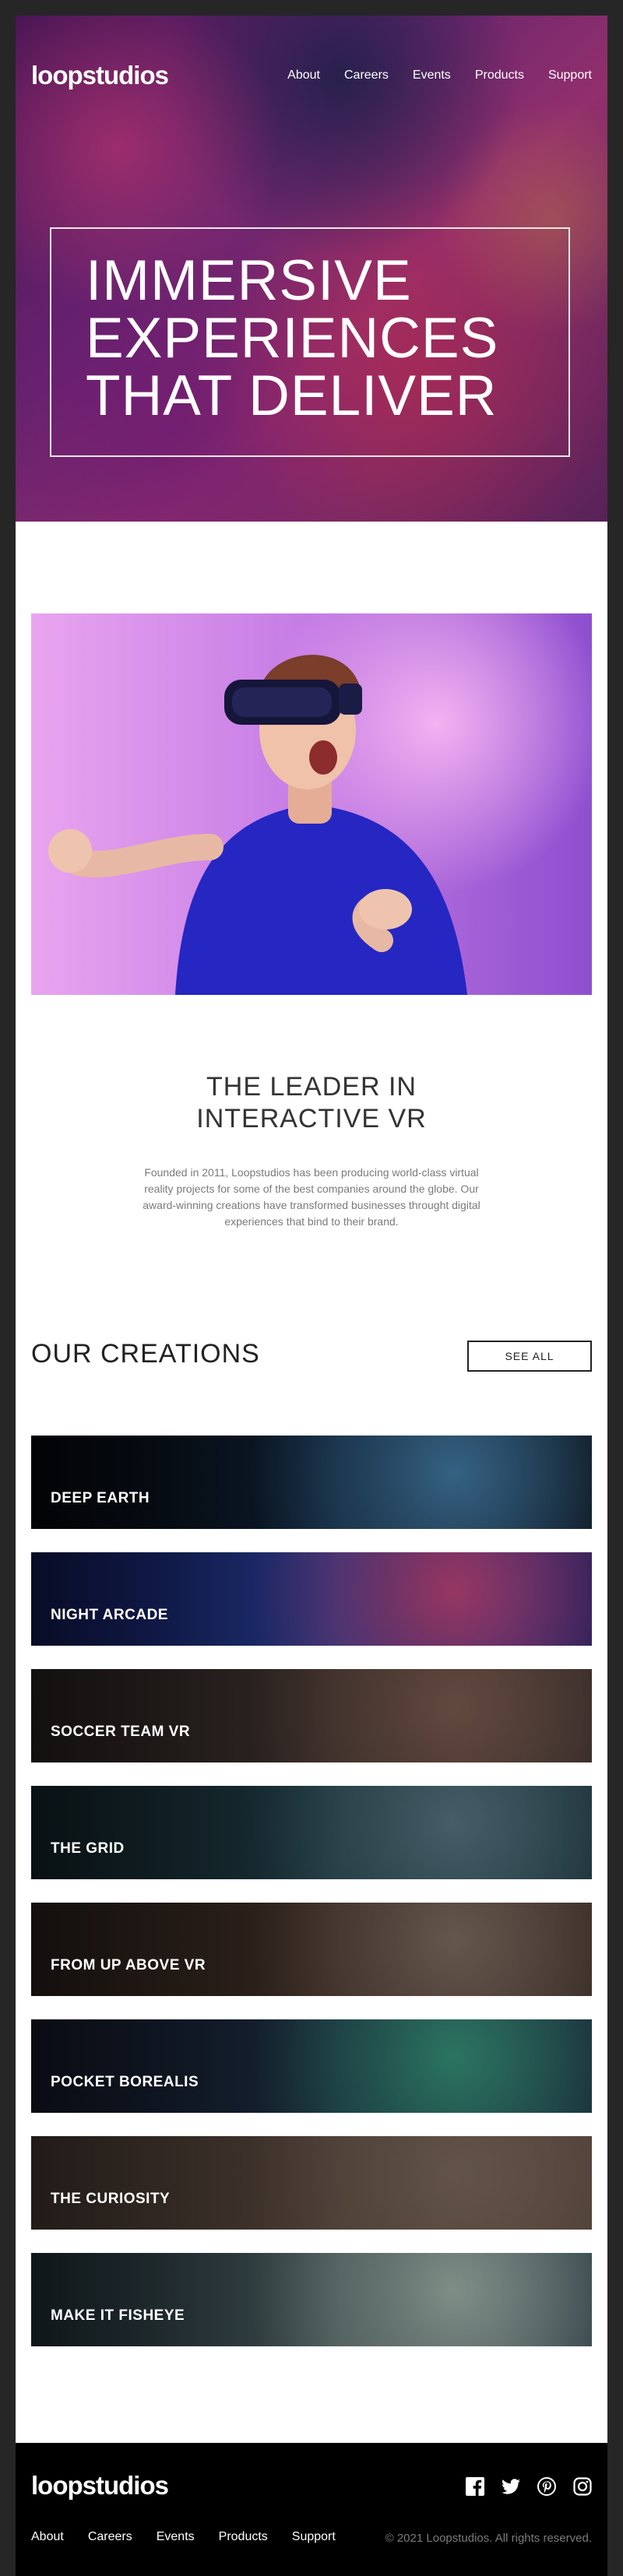 This screenshot has height=2576, width=623. I want to click on footer-nav-support: Support, so click(314, 2537).